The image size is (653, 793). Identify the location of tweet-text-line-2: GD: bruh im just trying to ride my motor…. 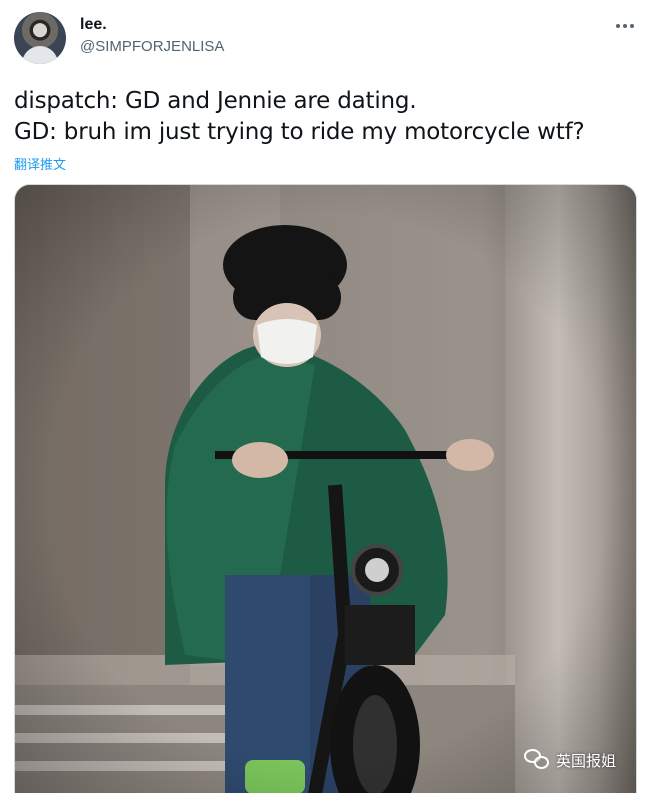
(299, 132).